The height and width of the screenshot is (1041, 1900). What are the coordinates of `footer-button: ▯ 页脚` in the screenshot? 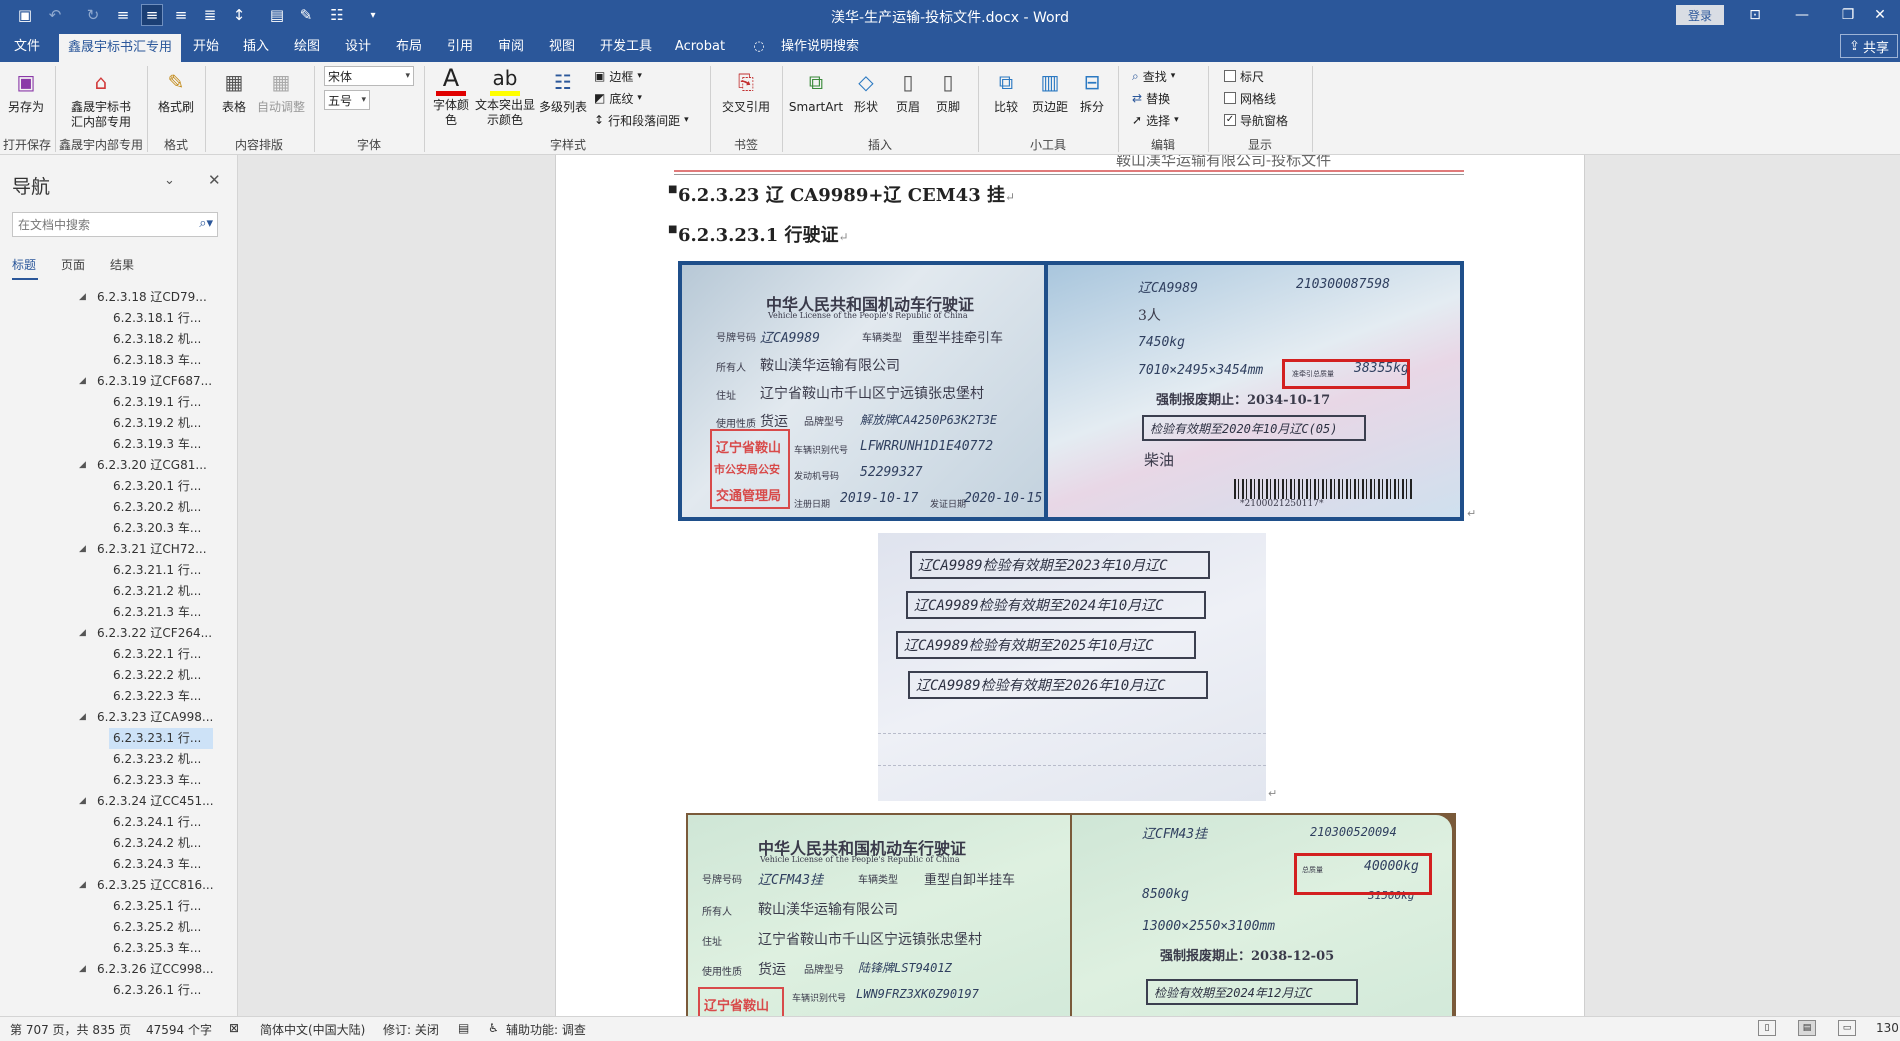 It's located at (948, 90).